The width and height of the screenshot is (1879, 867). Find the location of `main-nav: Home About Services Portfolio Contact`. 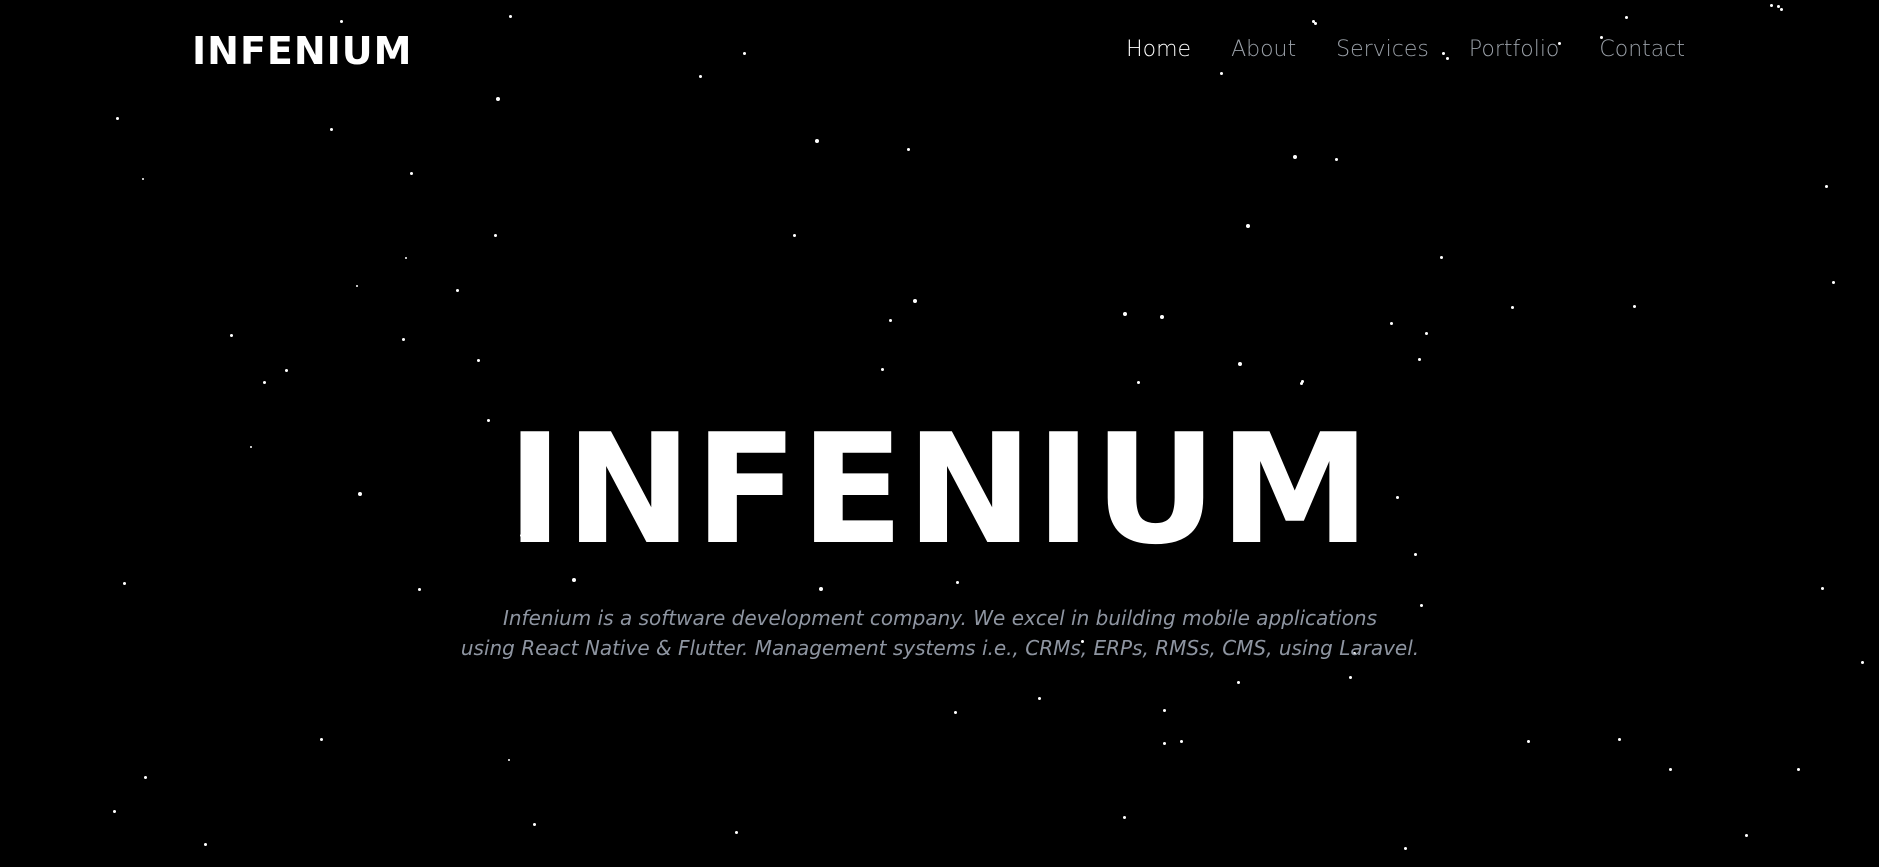

main-nav: Home About Services Portfolio Contact is located at coordinates (1405, 50).